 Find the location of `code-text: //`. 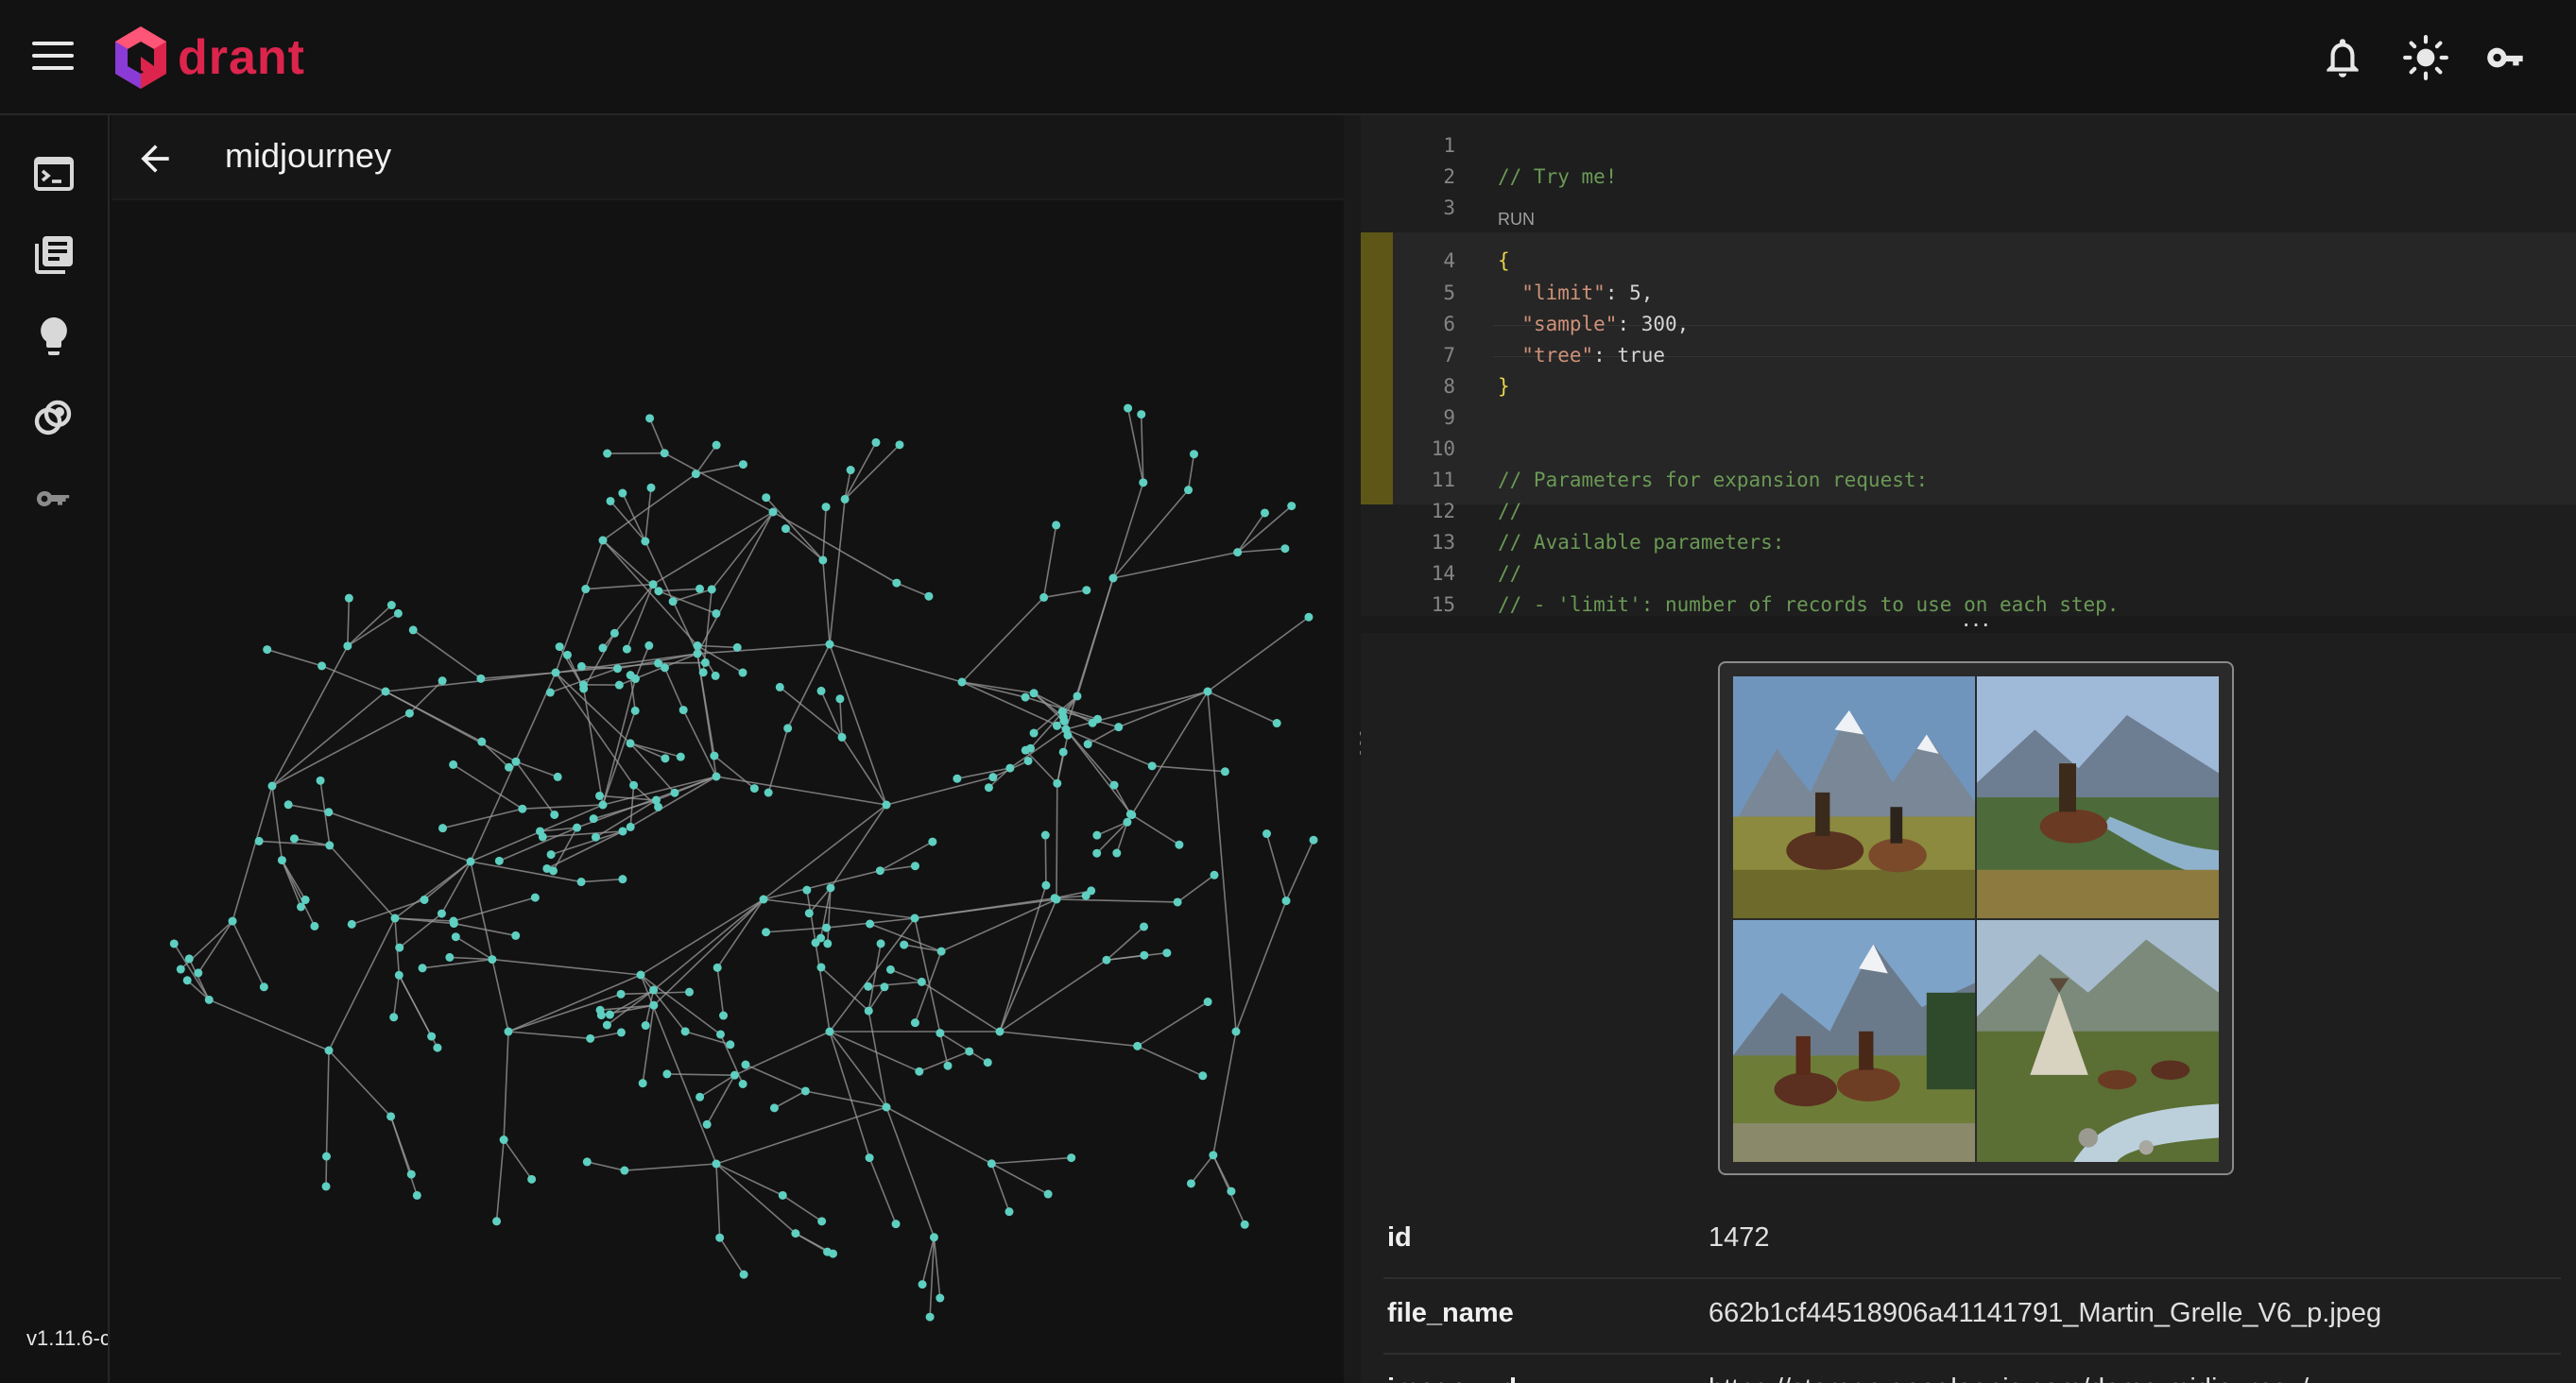

code-text: // is located at coordinates (1509, 573).